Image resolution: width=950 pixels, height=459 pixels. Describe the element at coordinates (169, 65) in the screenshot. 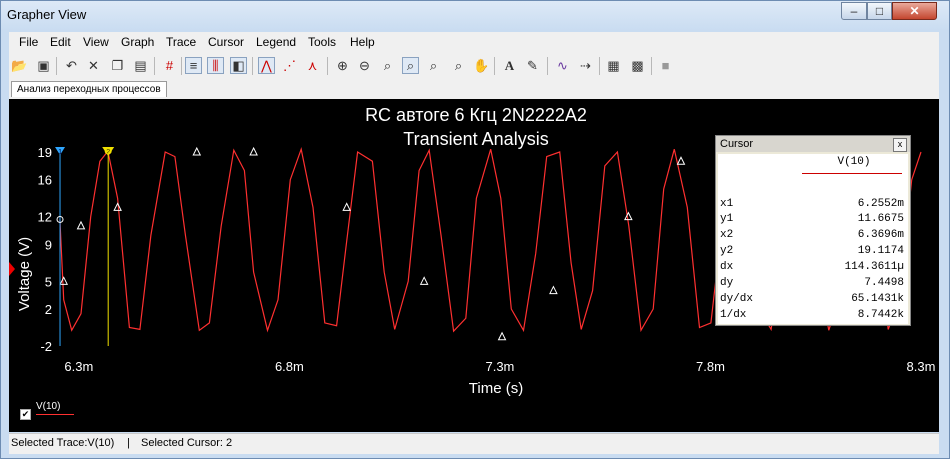

I see `grid-icon: #` at that location.